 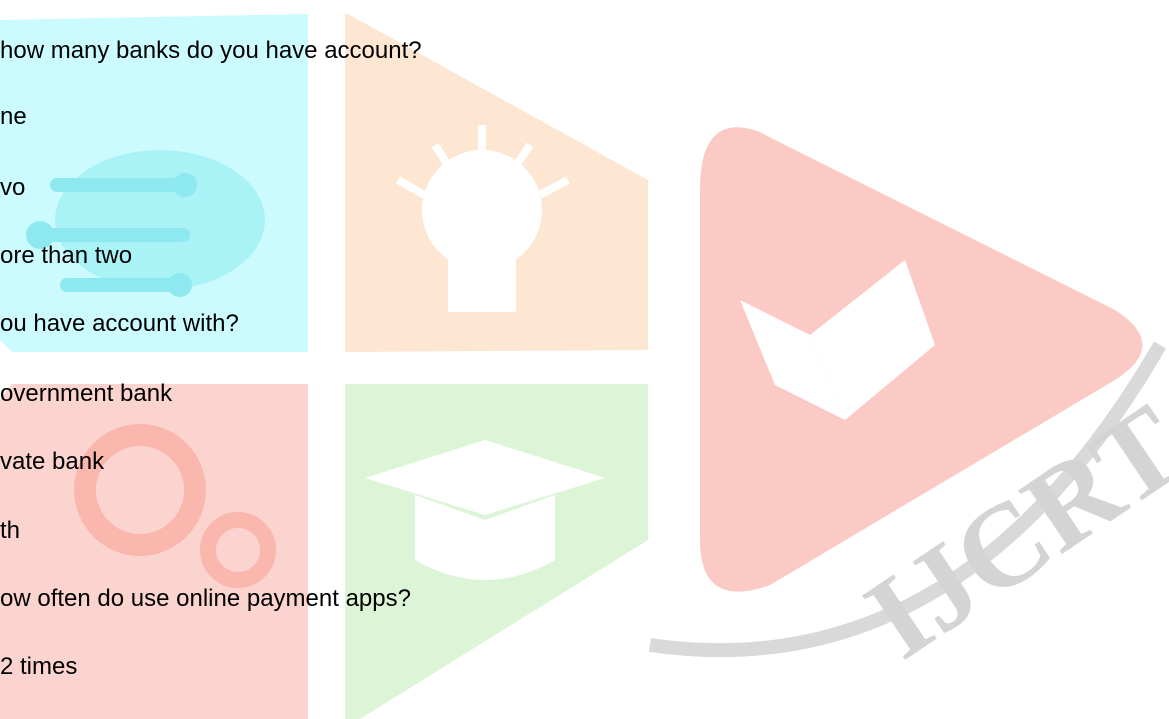 I want to click on option-government-bank: overnment bank, so click(x=86, y=393).